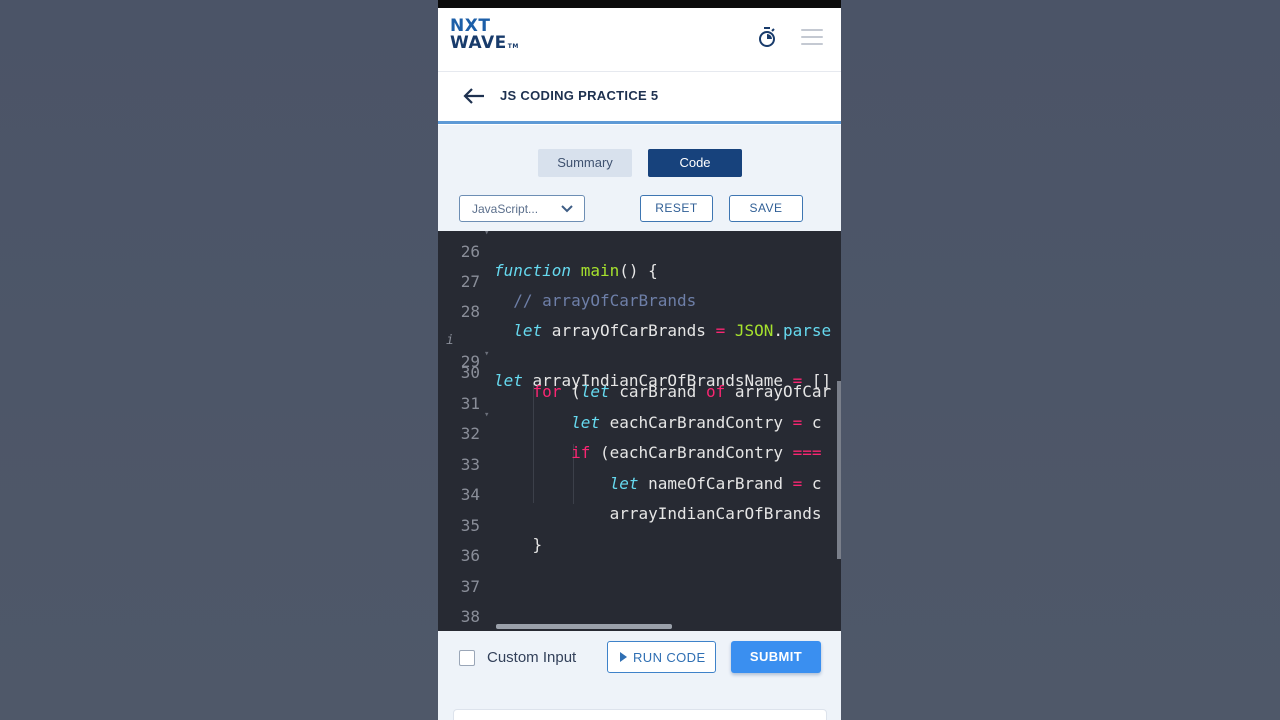 Image resolution: width=1280 pixels, height=720 pixels. I want to click on chevron-down-icon, so click(567, 209).